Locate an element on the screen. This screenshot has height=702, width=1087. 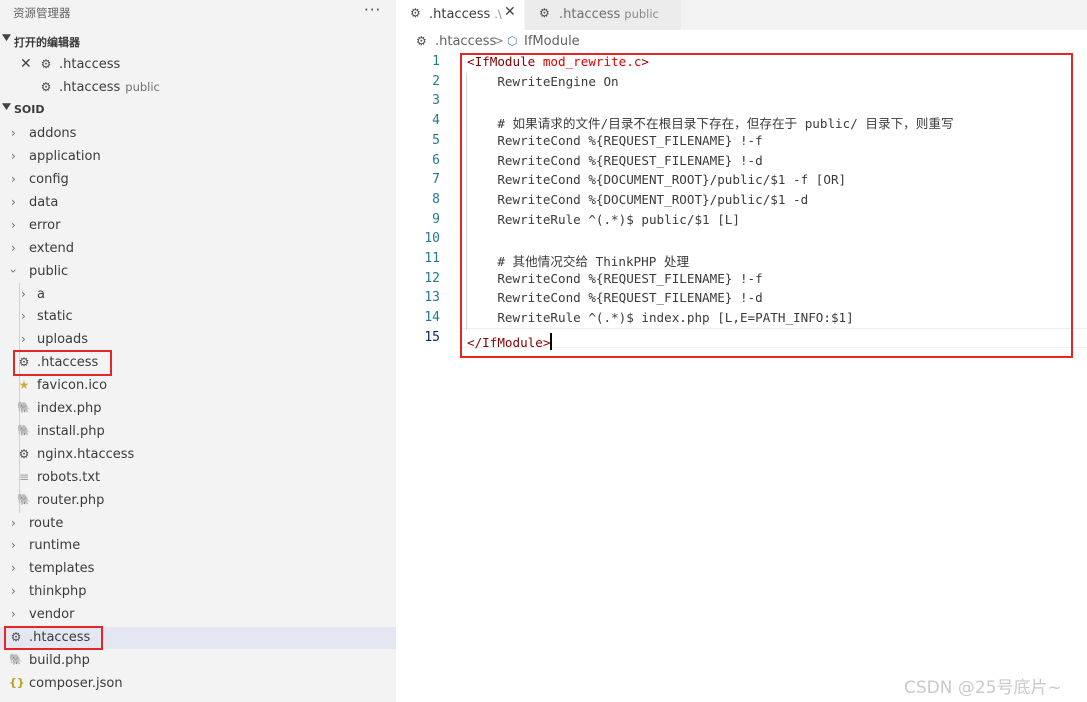
code-token: > is located at coordinates (645, 61).